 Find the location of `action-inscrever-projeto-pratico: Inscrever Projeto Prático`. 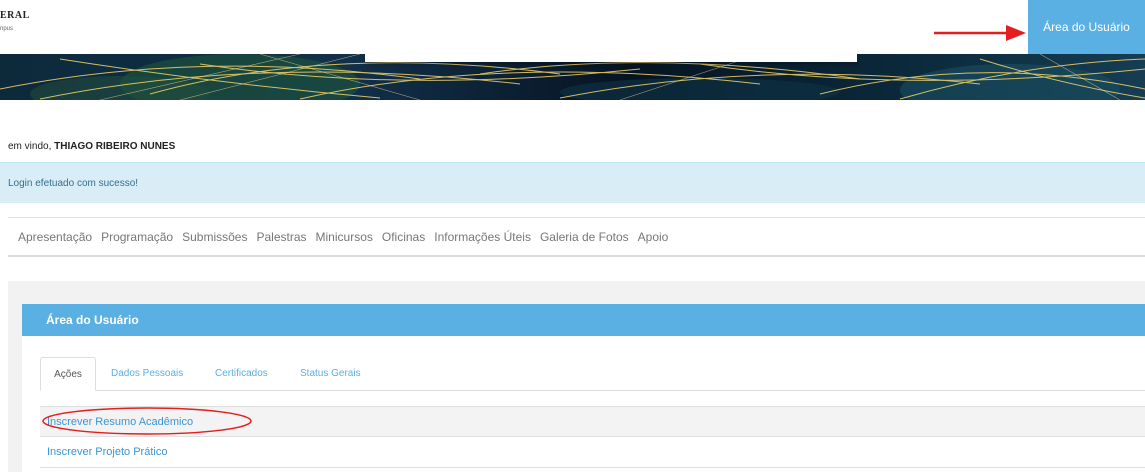

action-inscrever-projeto-pratico: Inscrever Projeto Prático is located at coordinates (592, 452).